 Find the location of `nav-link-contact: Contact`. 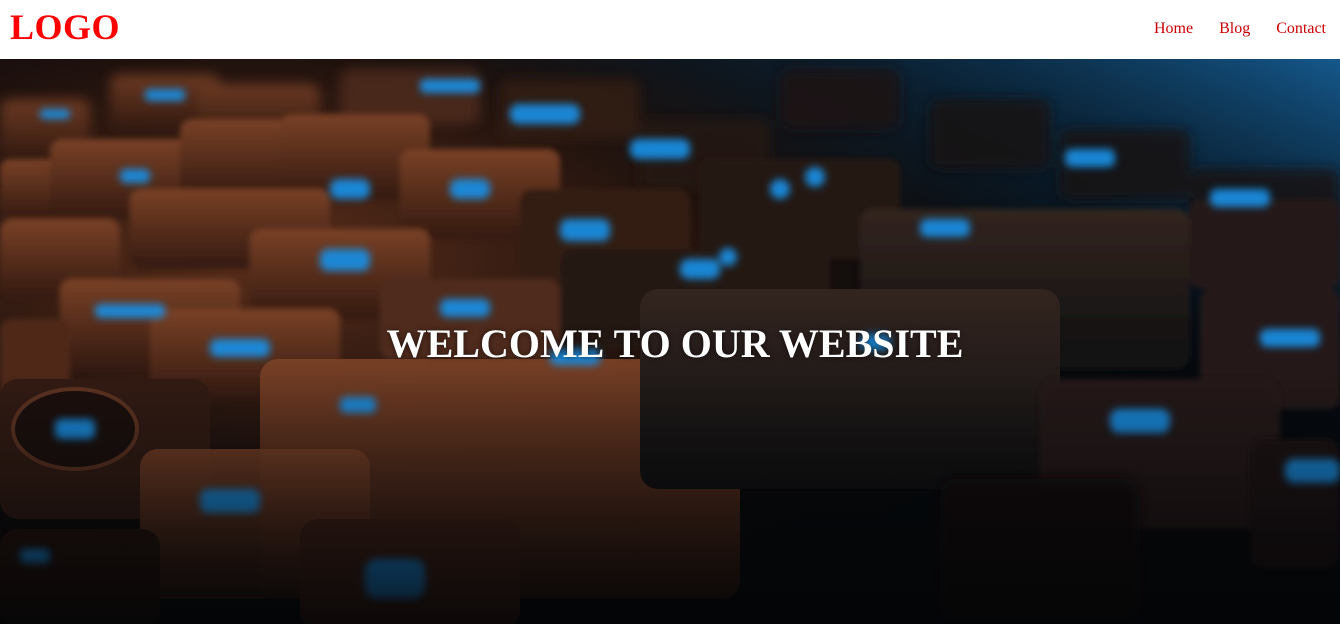

nav-link-contact: Contact is located at coordinates (1301, 29).